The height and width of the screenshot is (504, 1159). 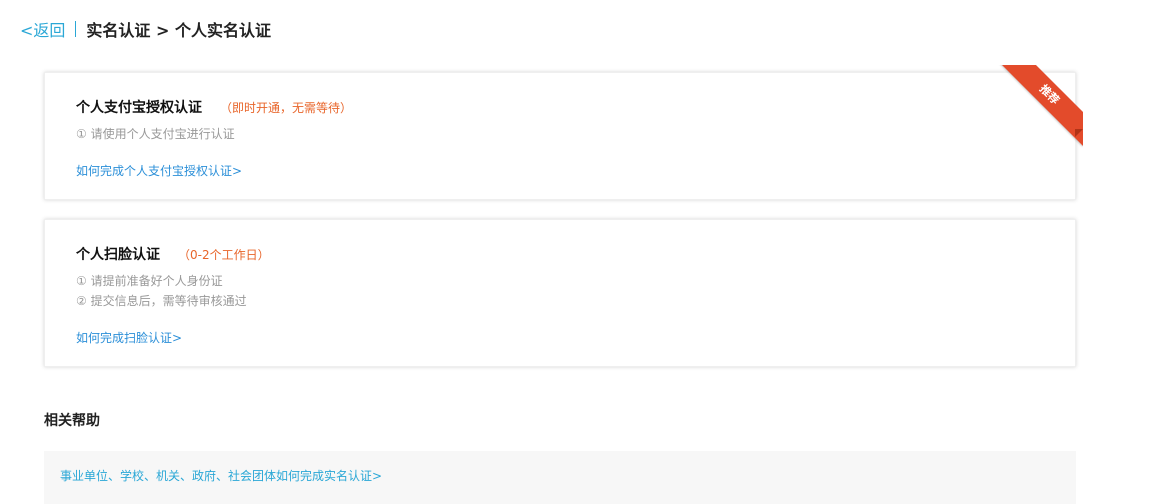 What do you see at coordinates (129, 337) in the screenshot?
I see `face-scan-help-link: 如何完成扫脸认证>` at bounding box center [129, 337].